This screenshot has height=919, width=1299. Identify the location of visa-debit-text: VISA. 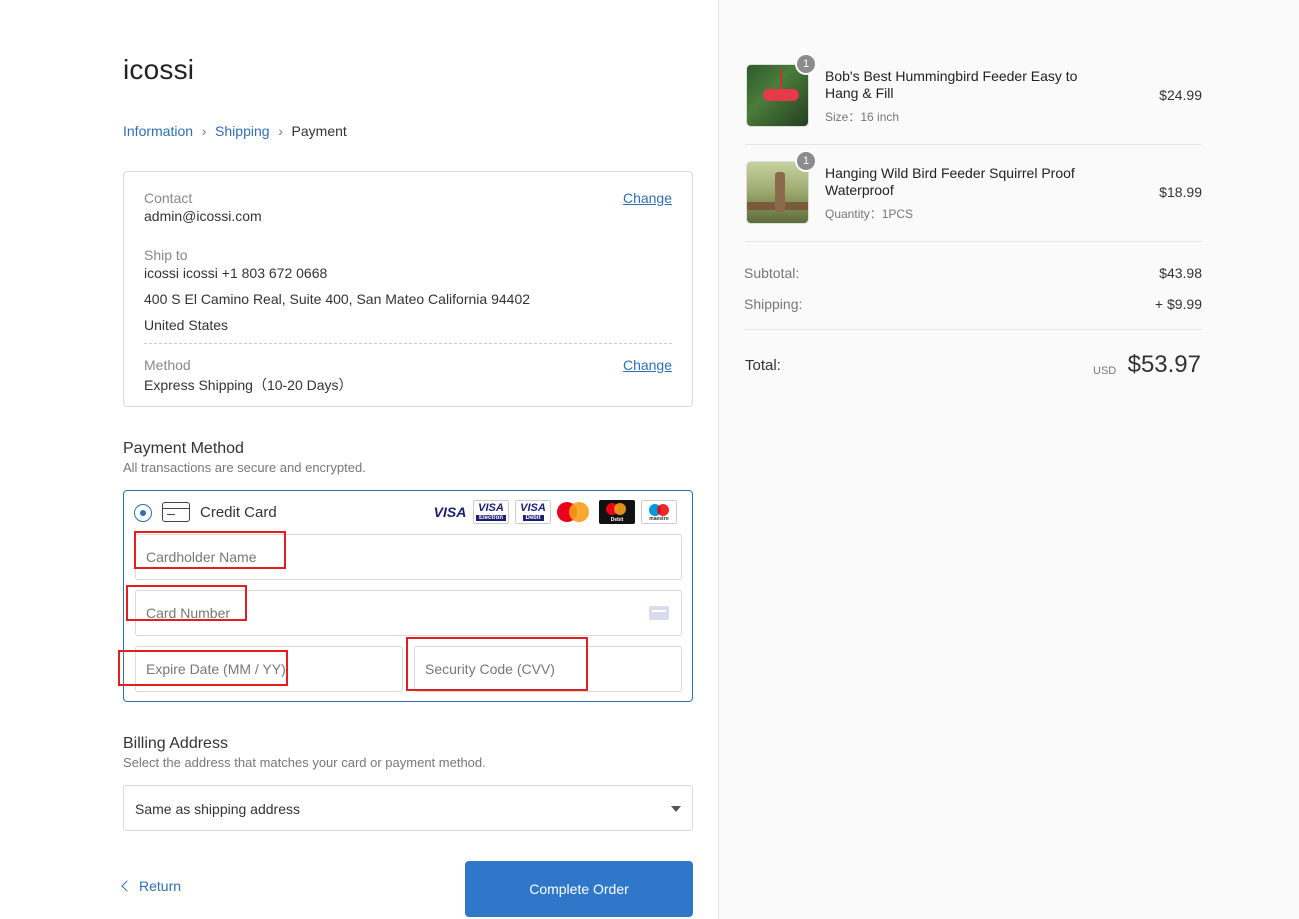
(533, 508).